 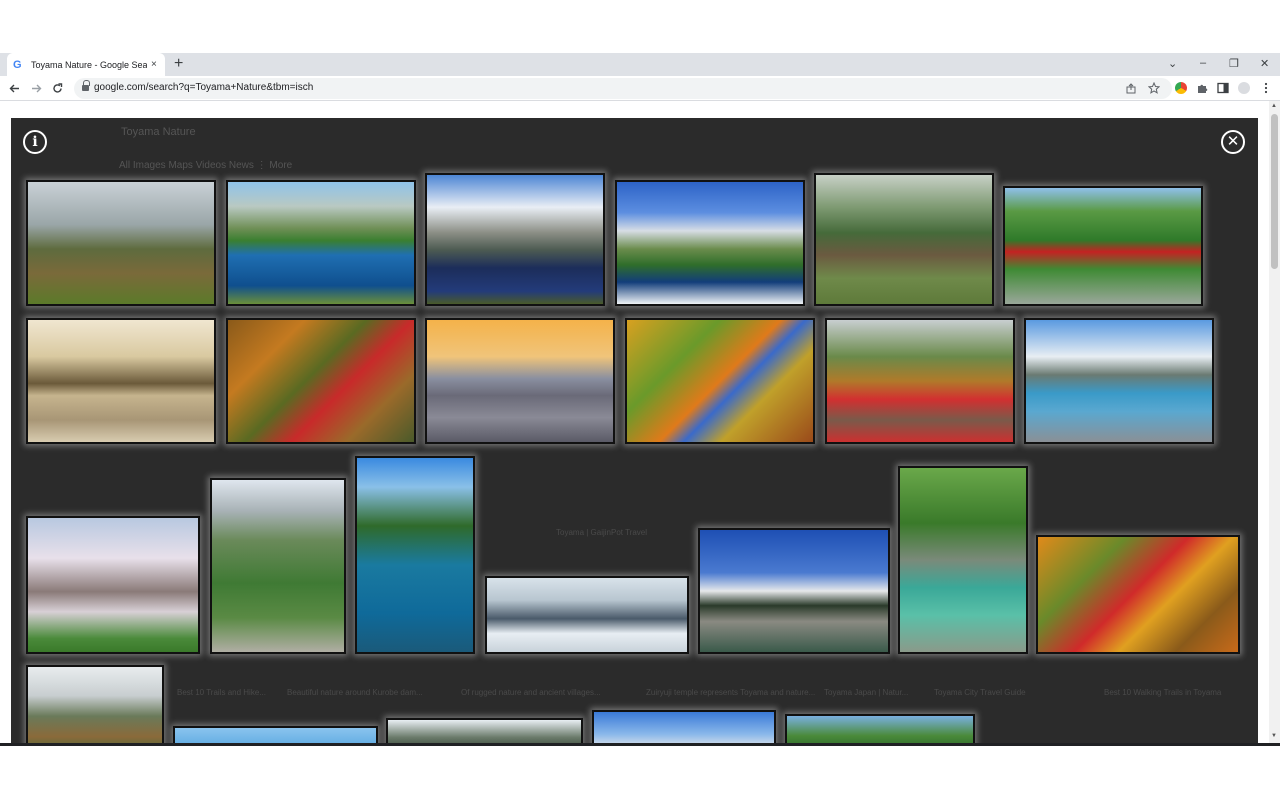 What do you see at coordinates (113, 585) in the screenshot?
I see `thumb-cherry-blossom` at bounding box center [113, 585].